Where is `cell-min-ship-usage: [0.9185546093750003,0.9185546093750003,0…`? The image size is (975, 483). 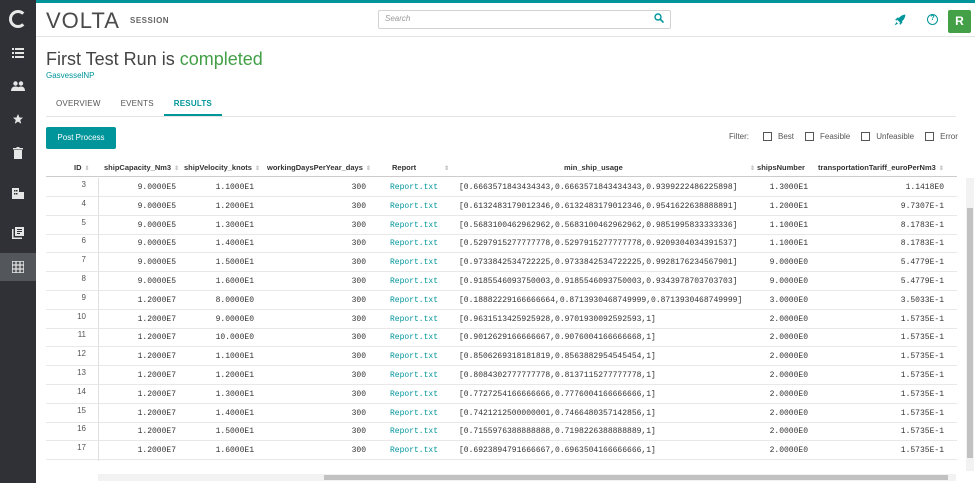 cell-min-ship-usage: [0.9185546093750003,0.9185546093750003,0… is located at coordinates (598, 281).